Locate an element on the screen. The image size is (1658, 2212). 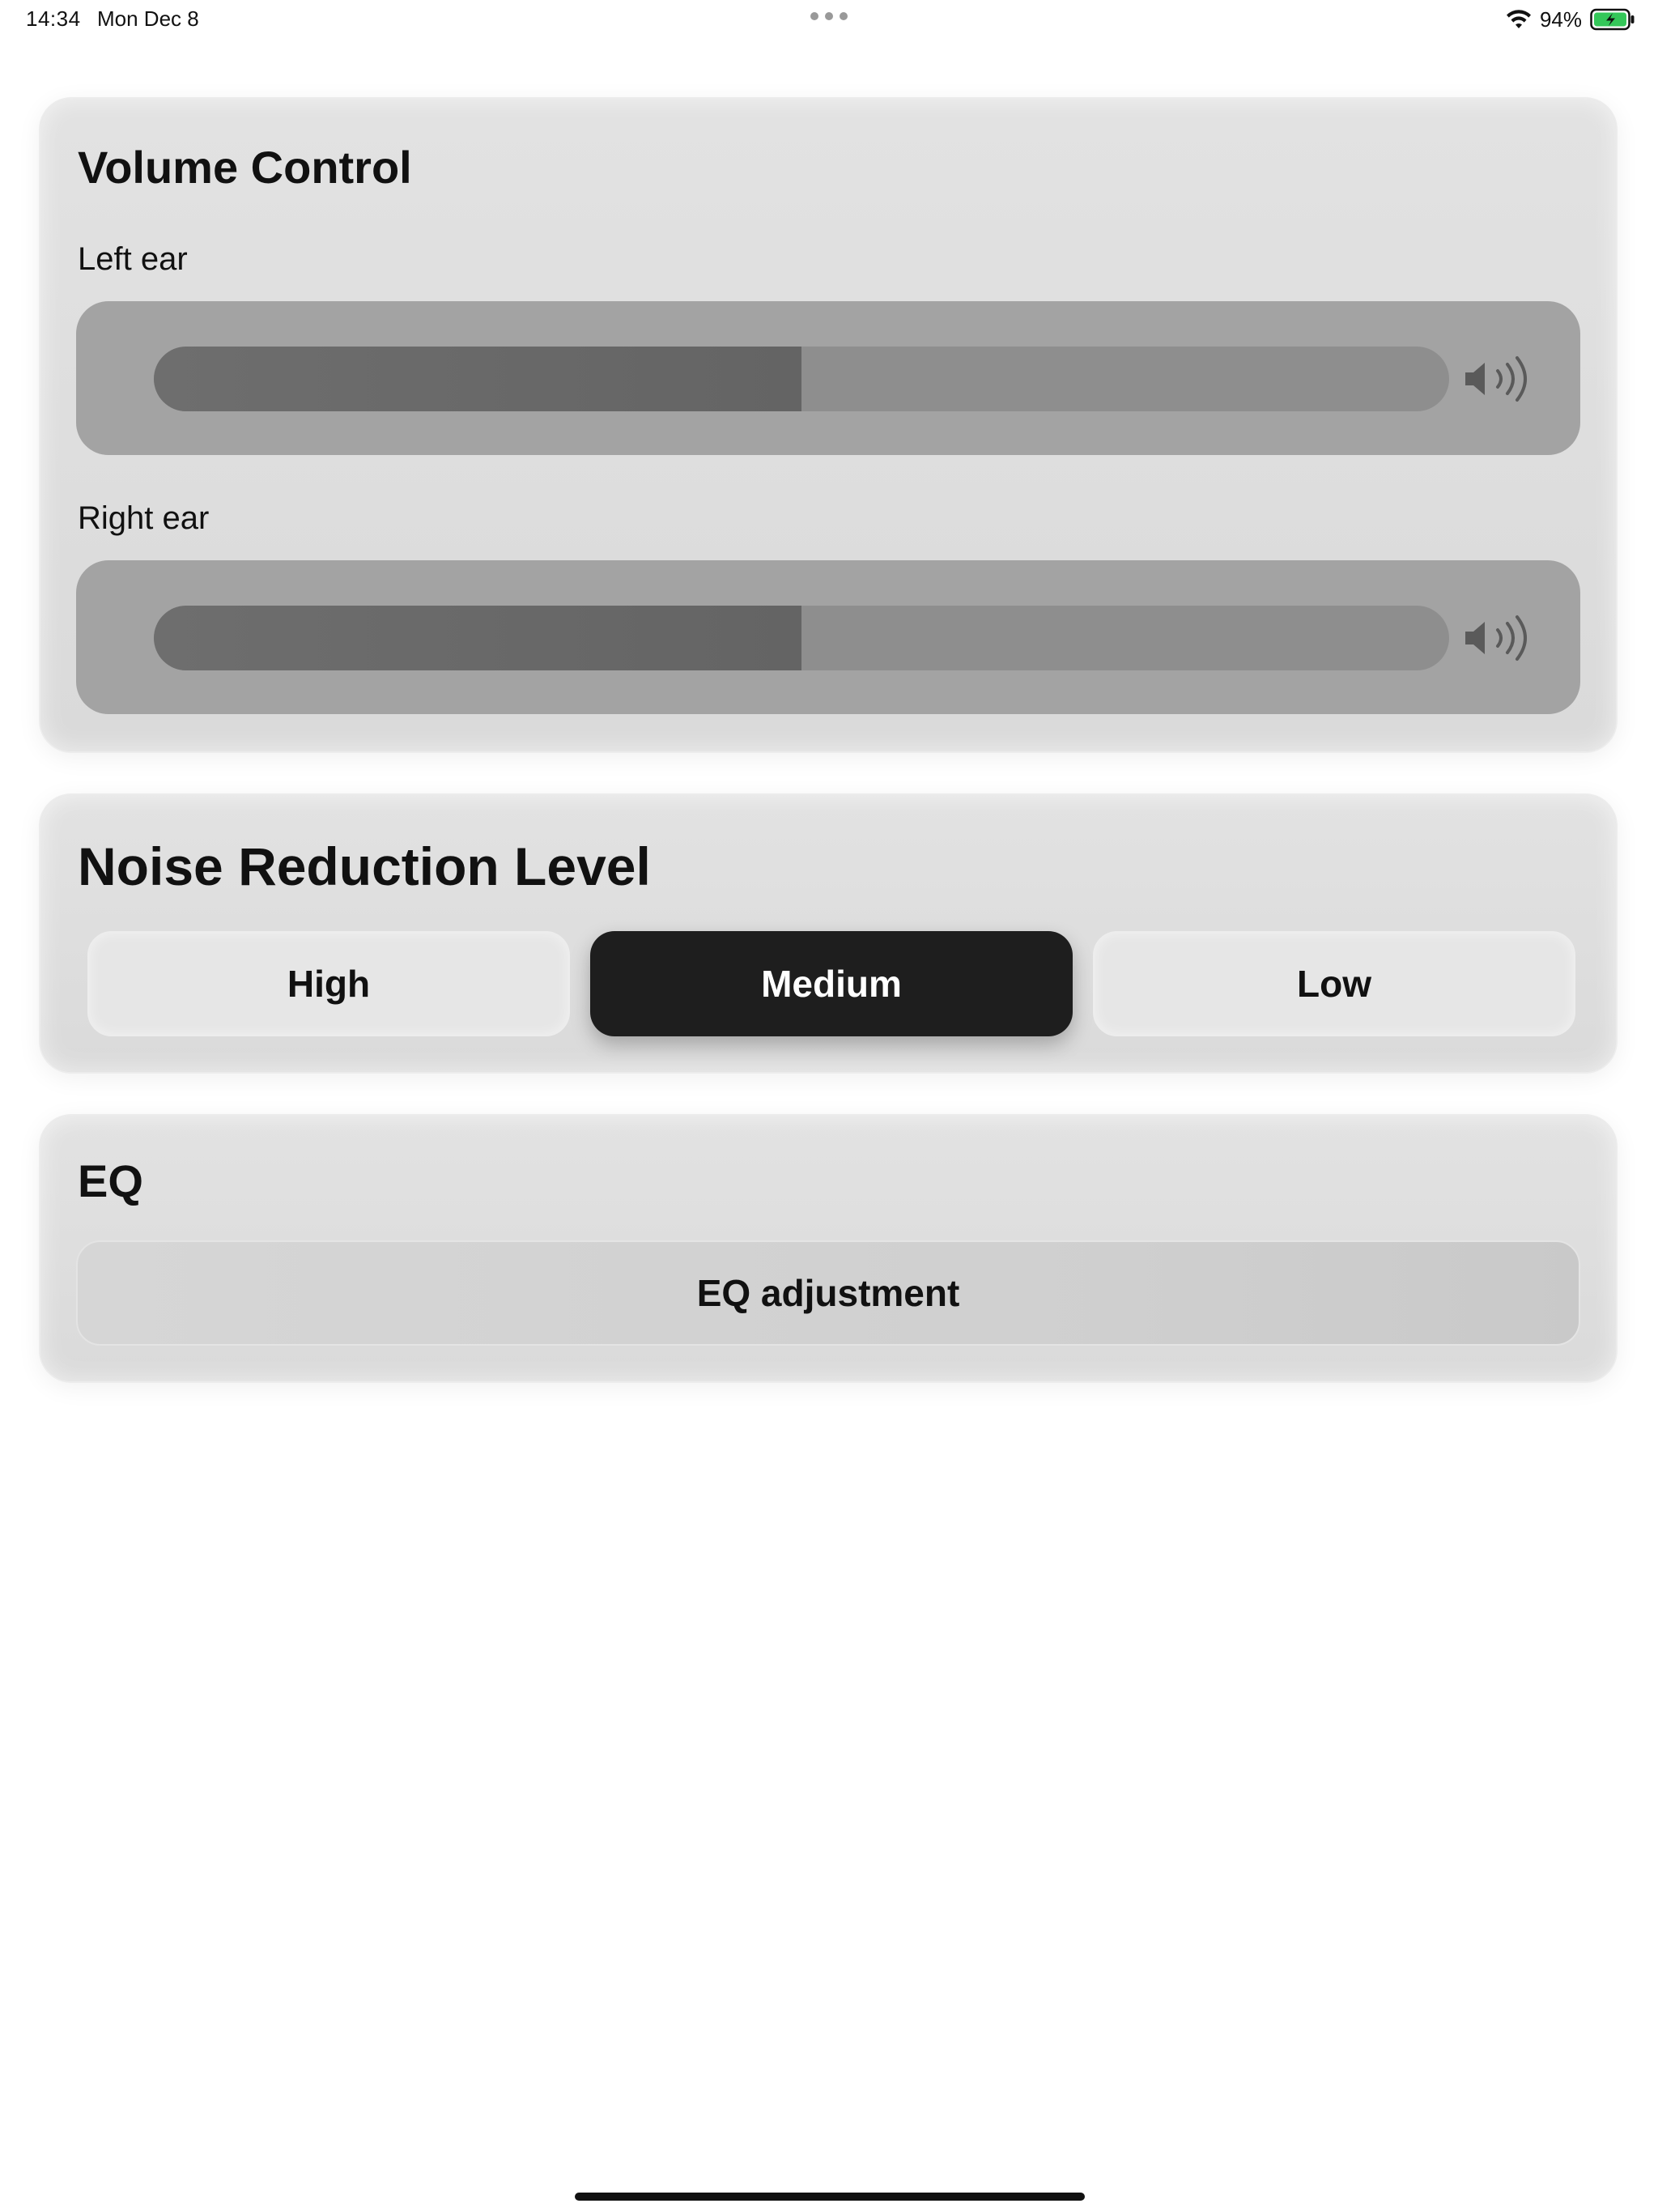
status-time: 14:34 is located at coordinates (53, 19).